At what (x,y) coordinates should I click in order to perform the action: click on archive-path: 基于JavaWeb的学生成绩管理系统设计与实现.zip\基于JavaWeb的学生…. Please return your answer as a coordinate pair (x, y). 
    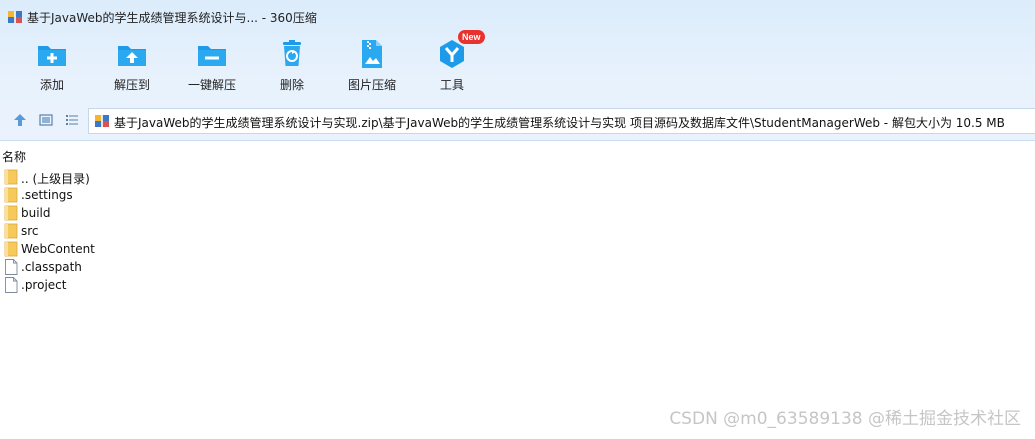
    Looking at the image, I should click on (559, 123).